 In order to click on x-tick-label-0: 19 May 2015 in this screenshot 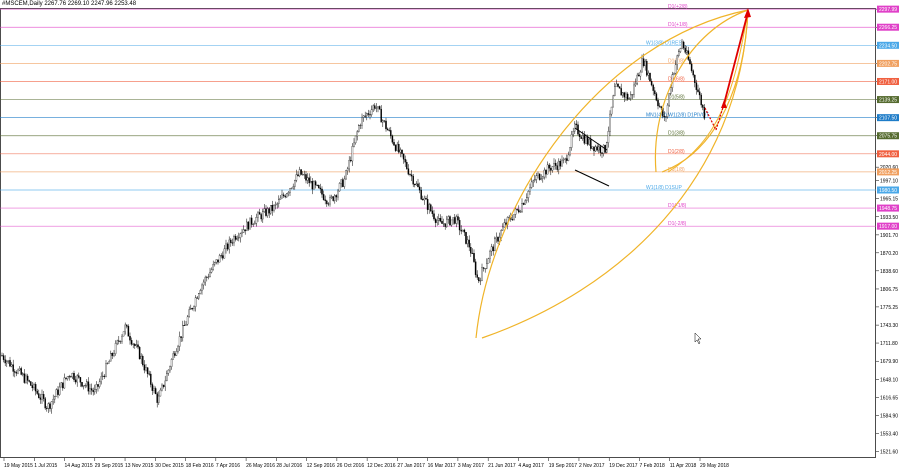, I will do `click(18, 466)`.